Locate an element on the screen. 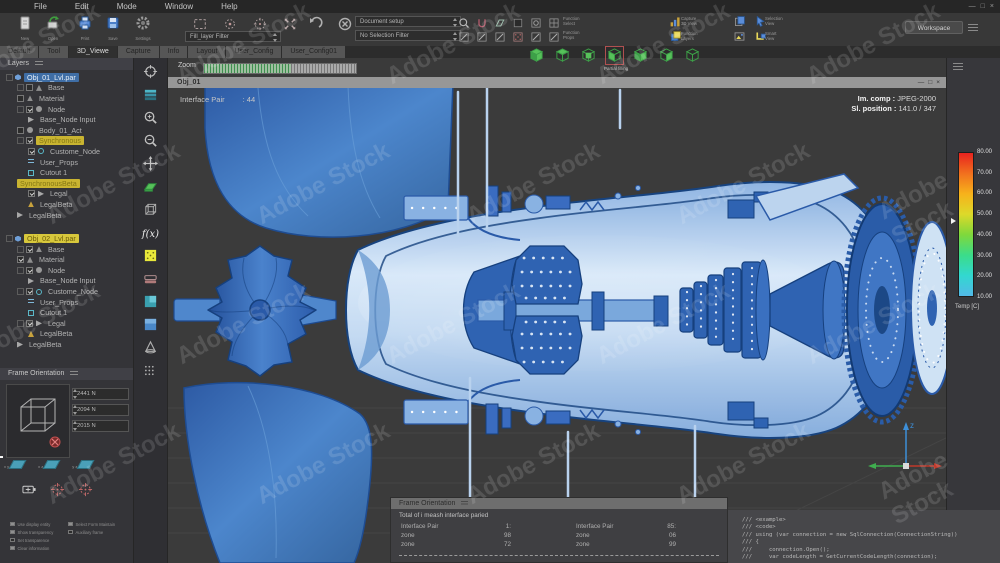 Image resolution: width=1000 pixels, height=563 pixels. fill-mode-cube-outline is located at coordinates (692, 55).